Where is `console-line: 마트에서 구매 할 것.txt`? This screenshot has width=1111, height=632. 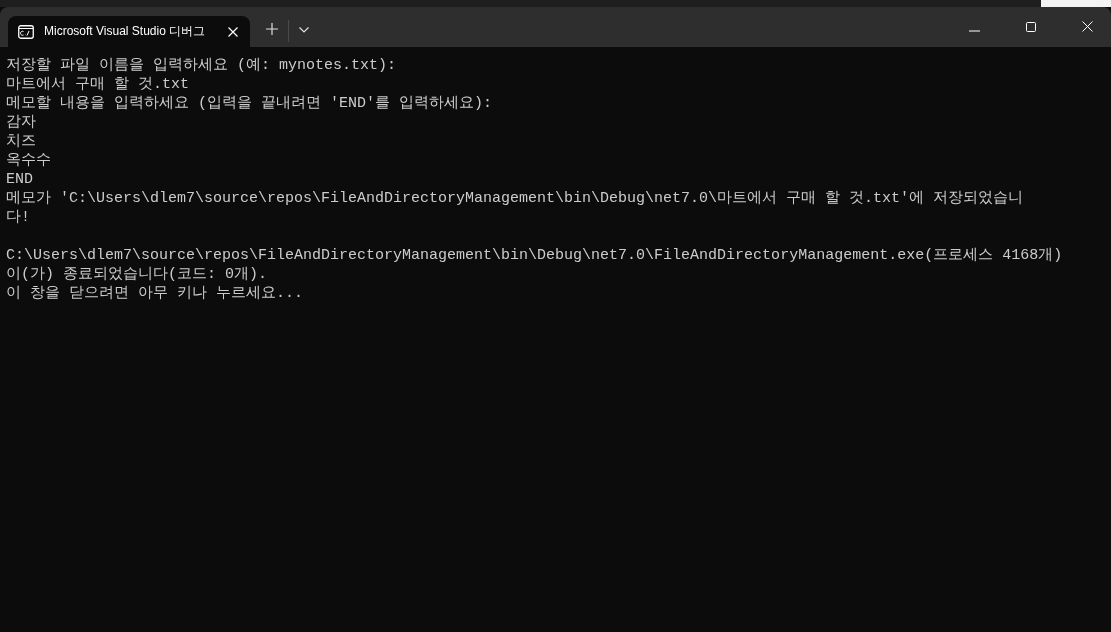
console-line: 마트에서 구매 할 것.txt is located at coordinates (97, 84).